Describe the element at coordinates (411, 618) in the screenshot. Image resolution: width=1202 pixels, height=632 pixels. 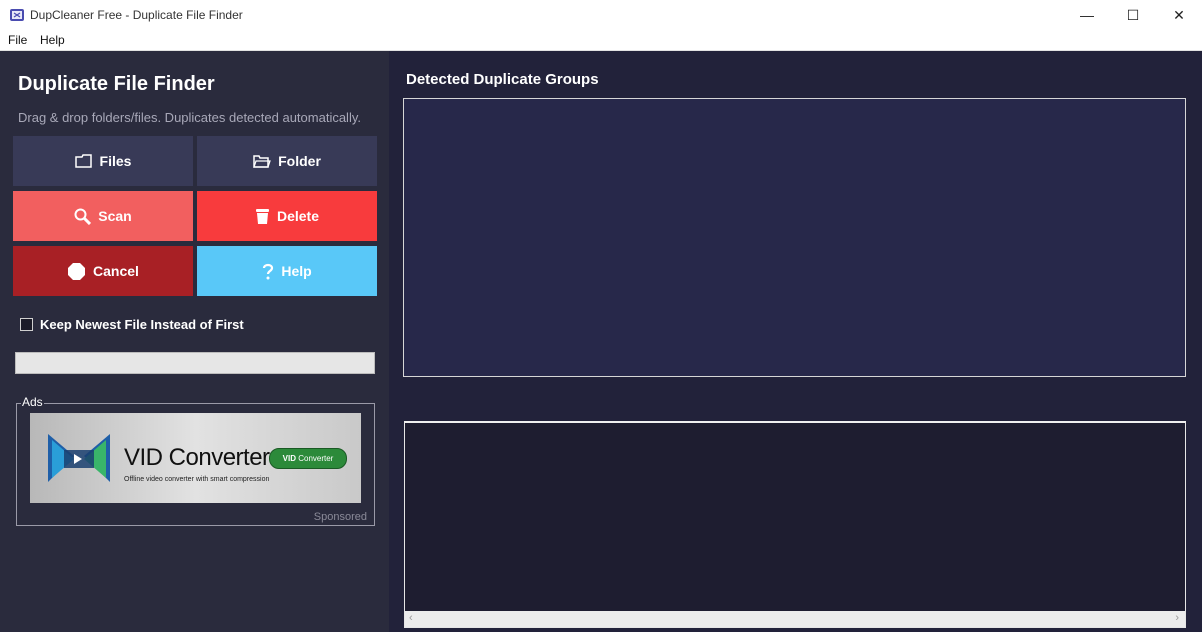
I see `scroll-left-icon: ‹` at that location.